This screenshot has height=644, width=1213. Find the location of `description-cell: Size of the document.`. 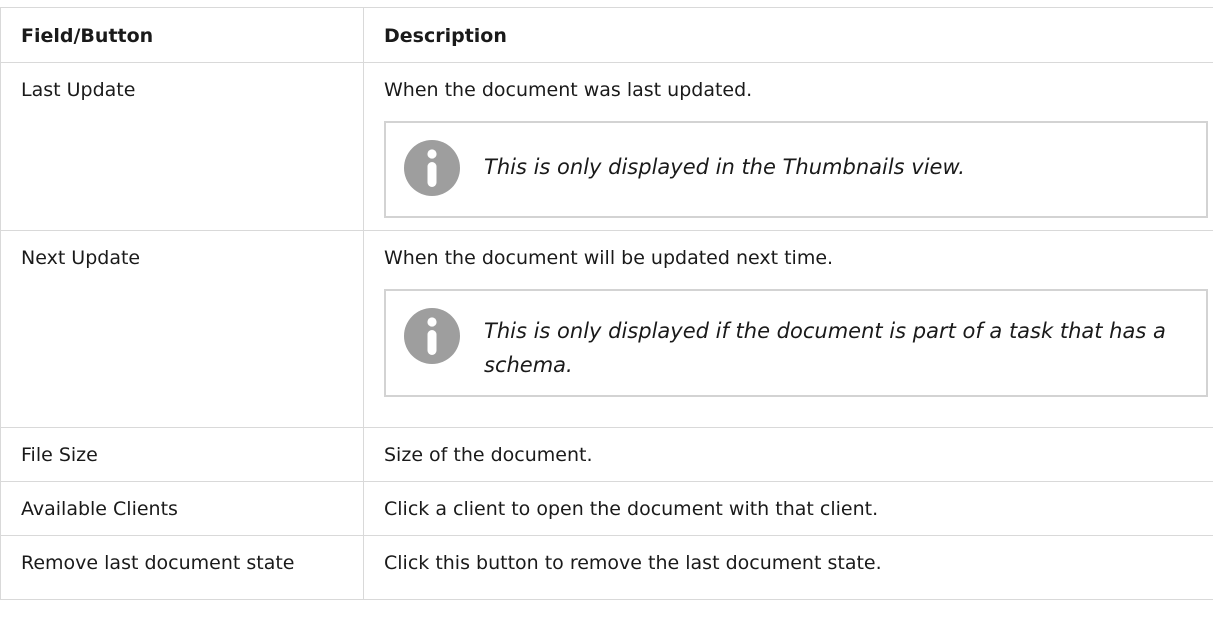

description-cell: Size of the document. is located at coordinates (788, 455).